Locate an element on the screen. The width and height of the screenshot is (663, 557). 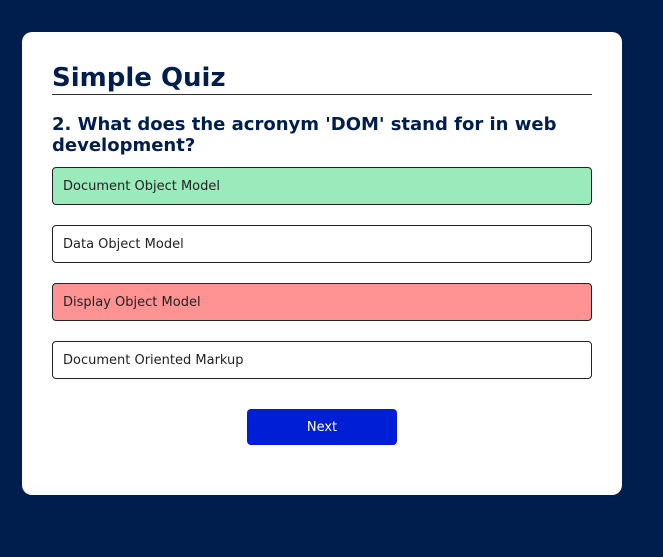
answer-button-display-object-model: Display Object Model is located at coordinates (322, 302).